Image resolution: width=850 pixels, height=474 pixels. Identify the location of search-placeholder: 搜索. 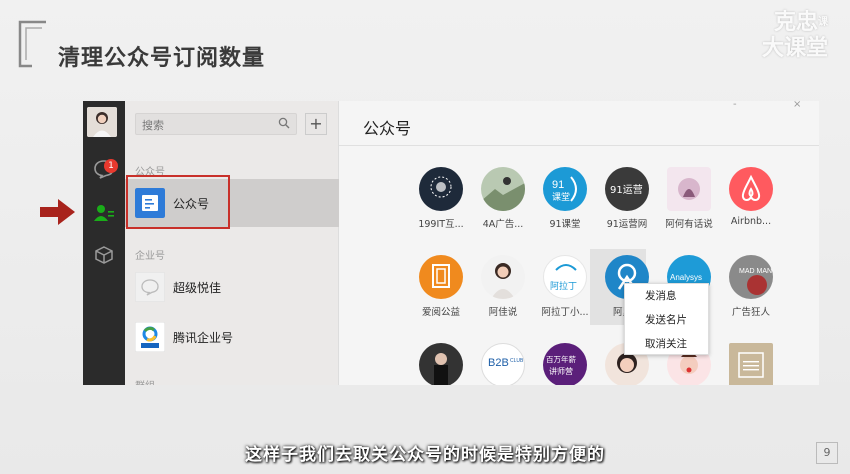
(153, 125).